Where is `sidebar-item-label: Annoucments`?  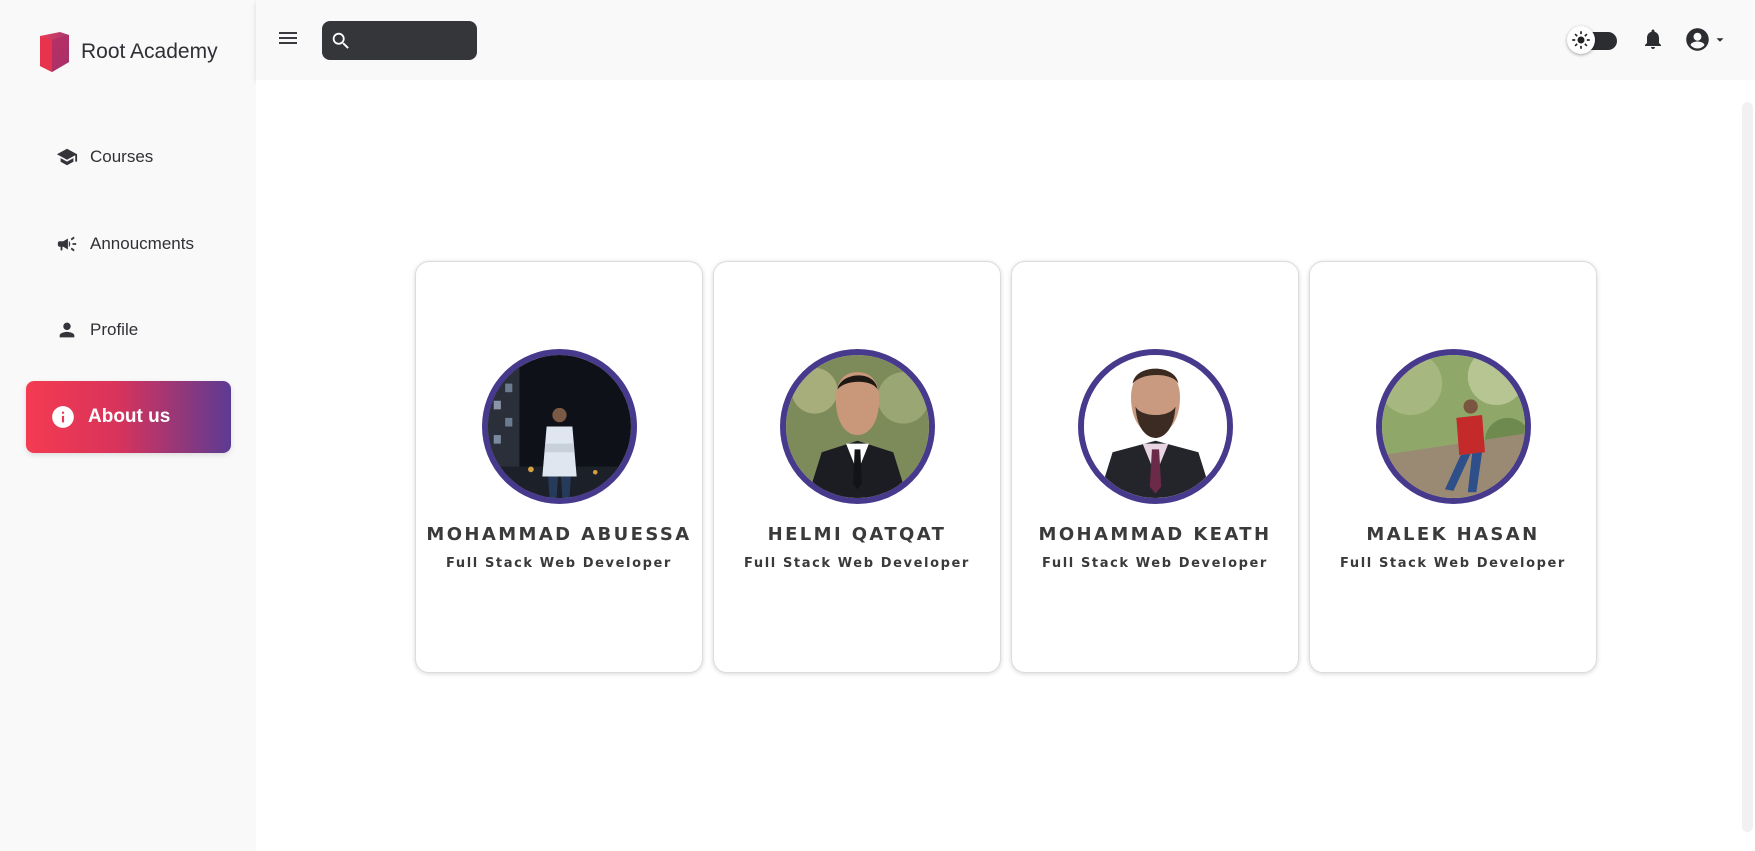 sidebar-item-label: Annoucments is located at coordinates (142, 243).